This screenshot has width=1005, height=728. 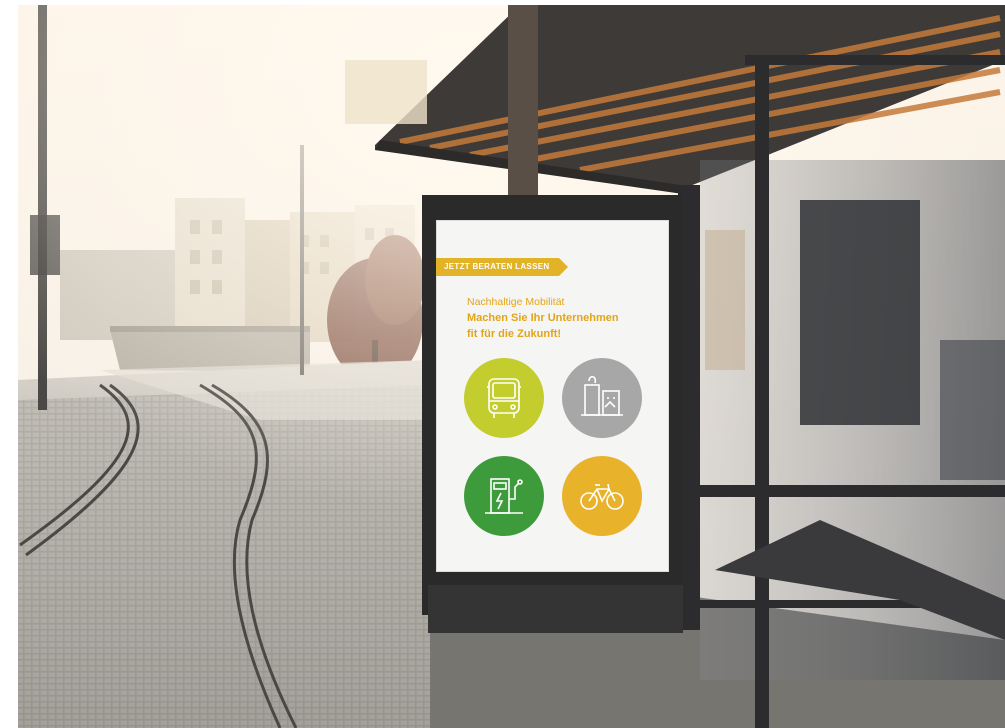 I want to click on bicycle-icon, so click(x=602, y=496).